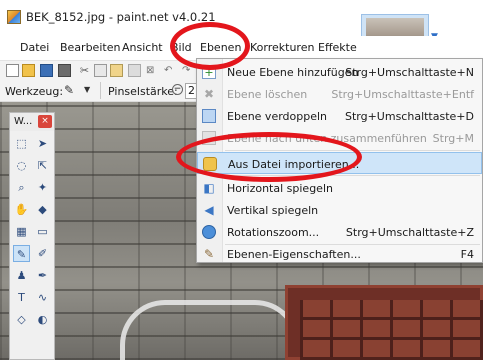 The width and height of the screenshot is (483, 360). Describe the element at coordinates (21, 231) in the screenshot. I see `gradient-icon: ▦` at that location.